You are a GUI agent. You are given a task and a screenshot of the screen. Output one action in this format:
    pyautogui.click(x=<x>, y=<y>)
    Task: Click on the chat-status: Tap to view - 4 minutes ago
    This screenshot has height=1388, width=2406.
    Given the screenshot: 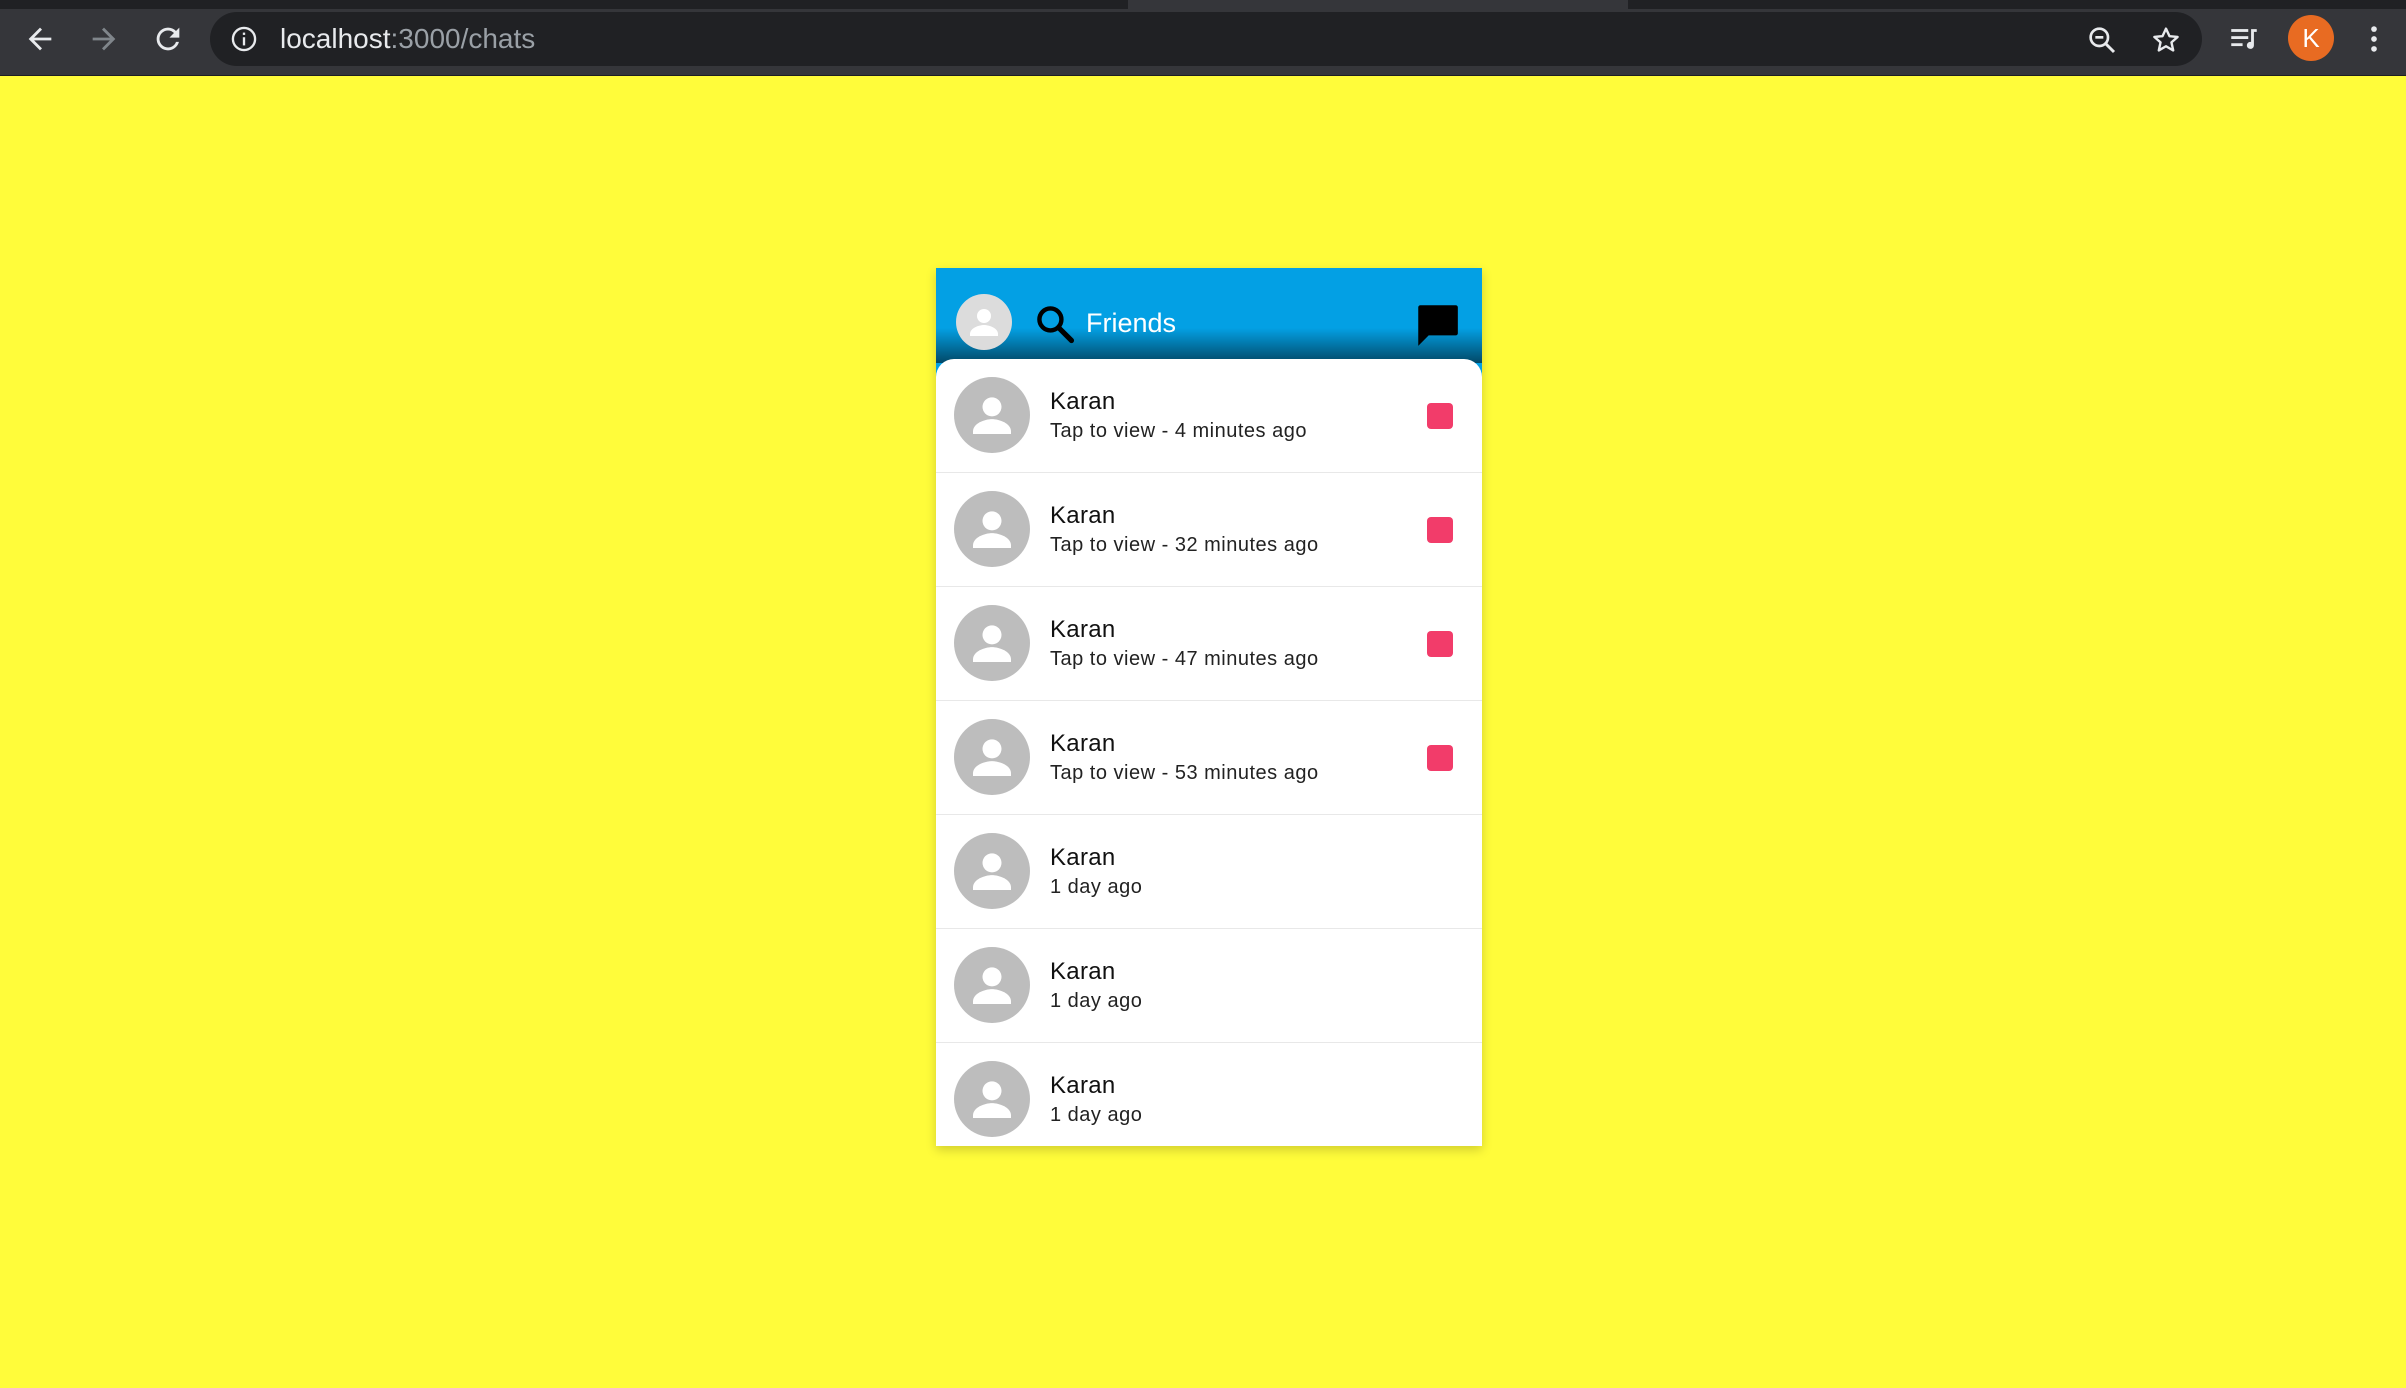 What is the action you would take?
    pyautogui.click(x=1178, y=431)
    